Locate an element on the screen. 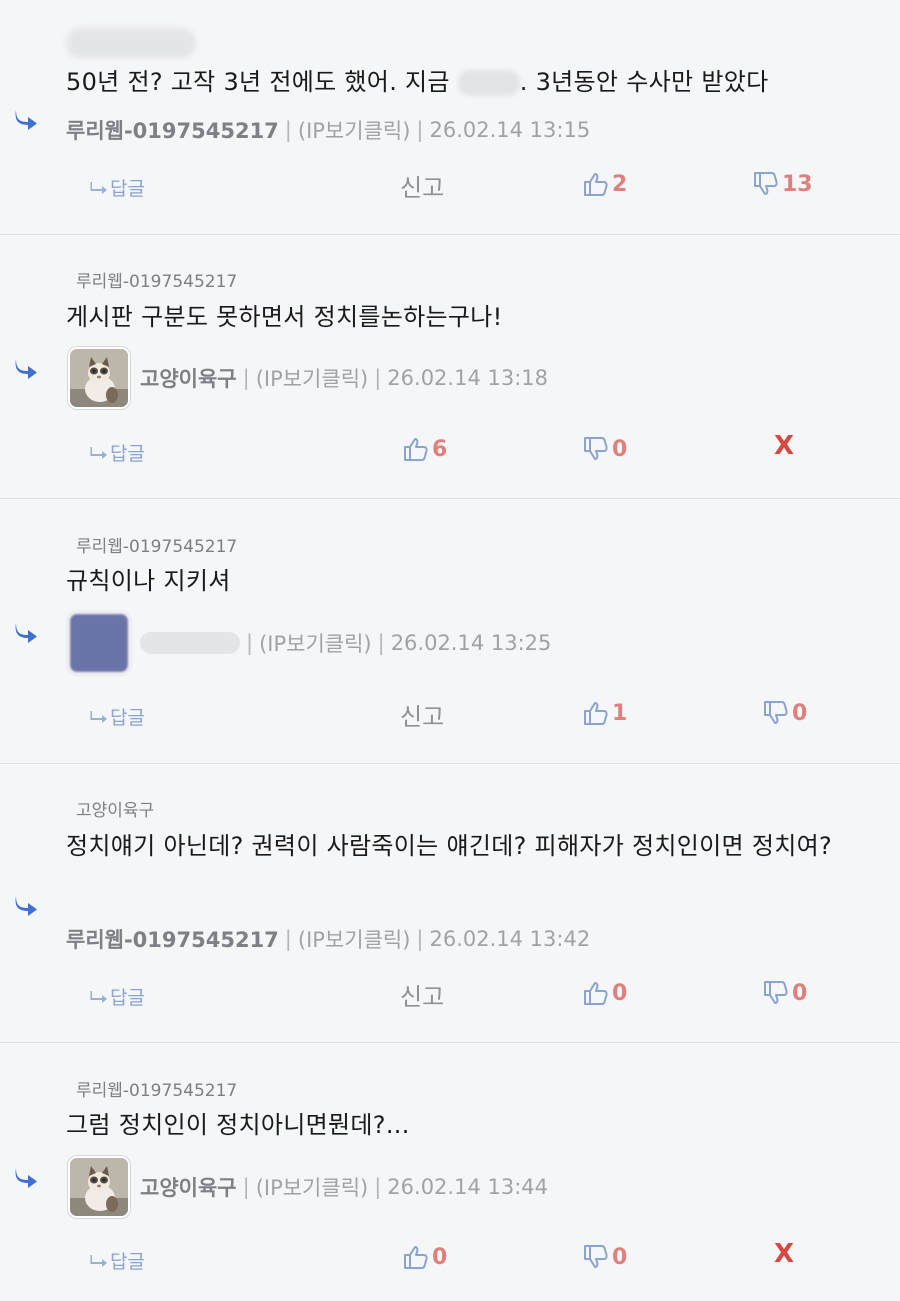 The image size is (900, 1301). comment-actions: 답글 신고 1 0 is located at coordinates (450, 715).